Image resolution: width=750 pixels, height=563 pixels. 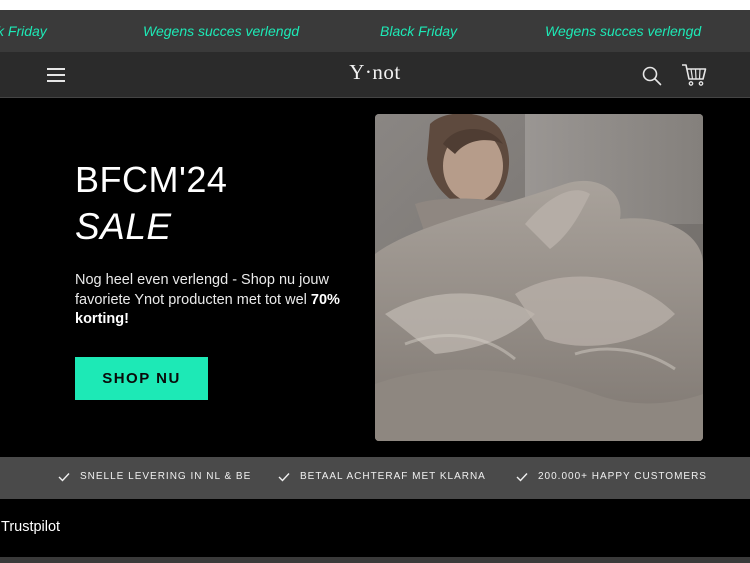 What do you see at coordinates (30, 527) in the screenshot?
I see `trustpilot-link: Trustpilot` at bounding box center [30, 527].